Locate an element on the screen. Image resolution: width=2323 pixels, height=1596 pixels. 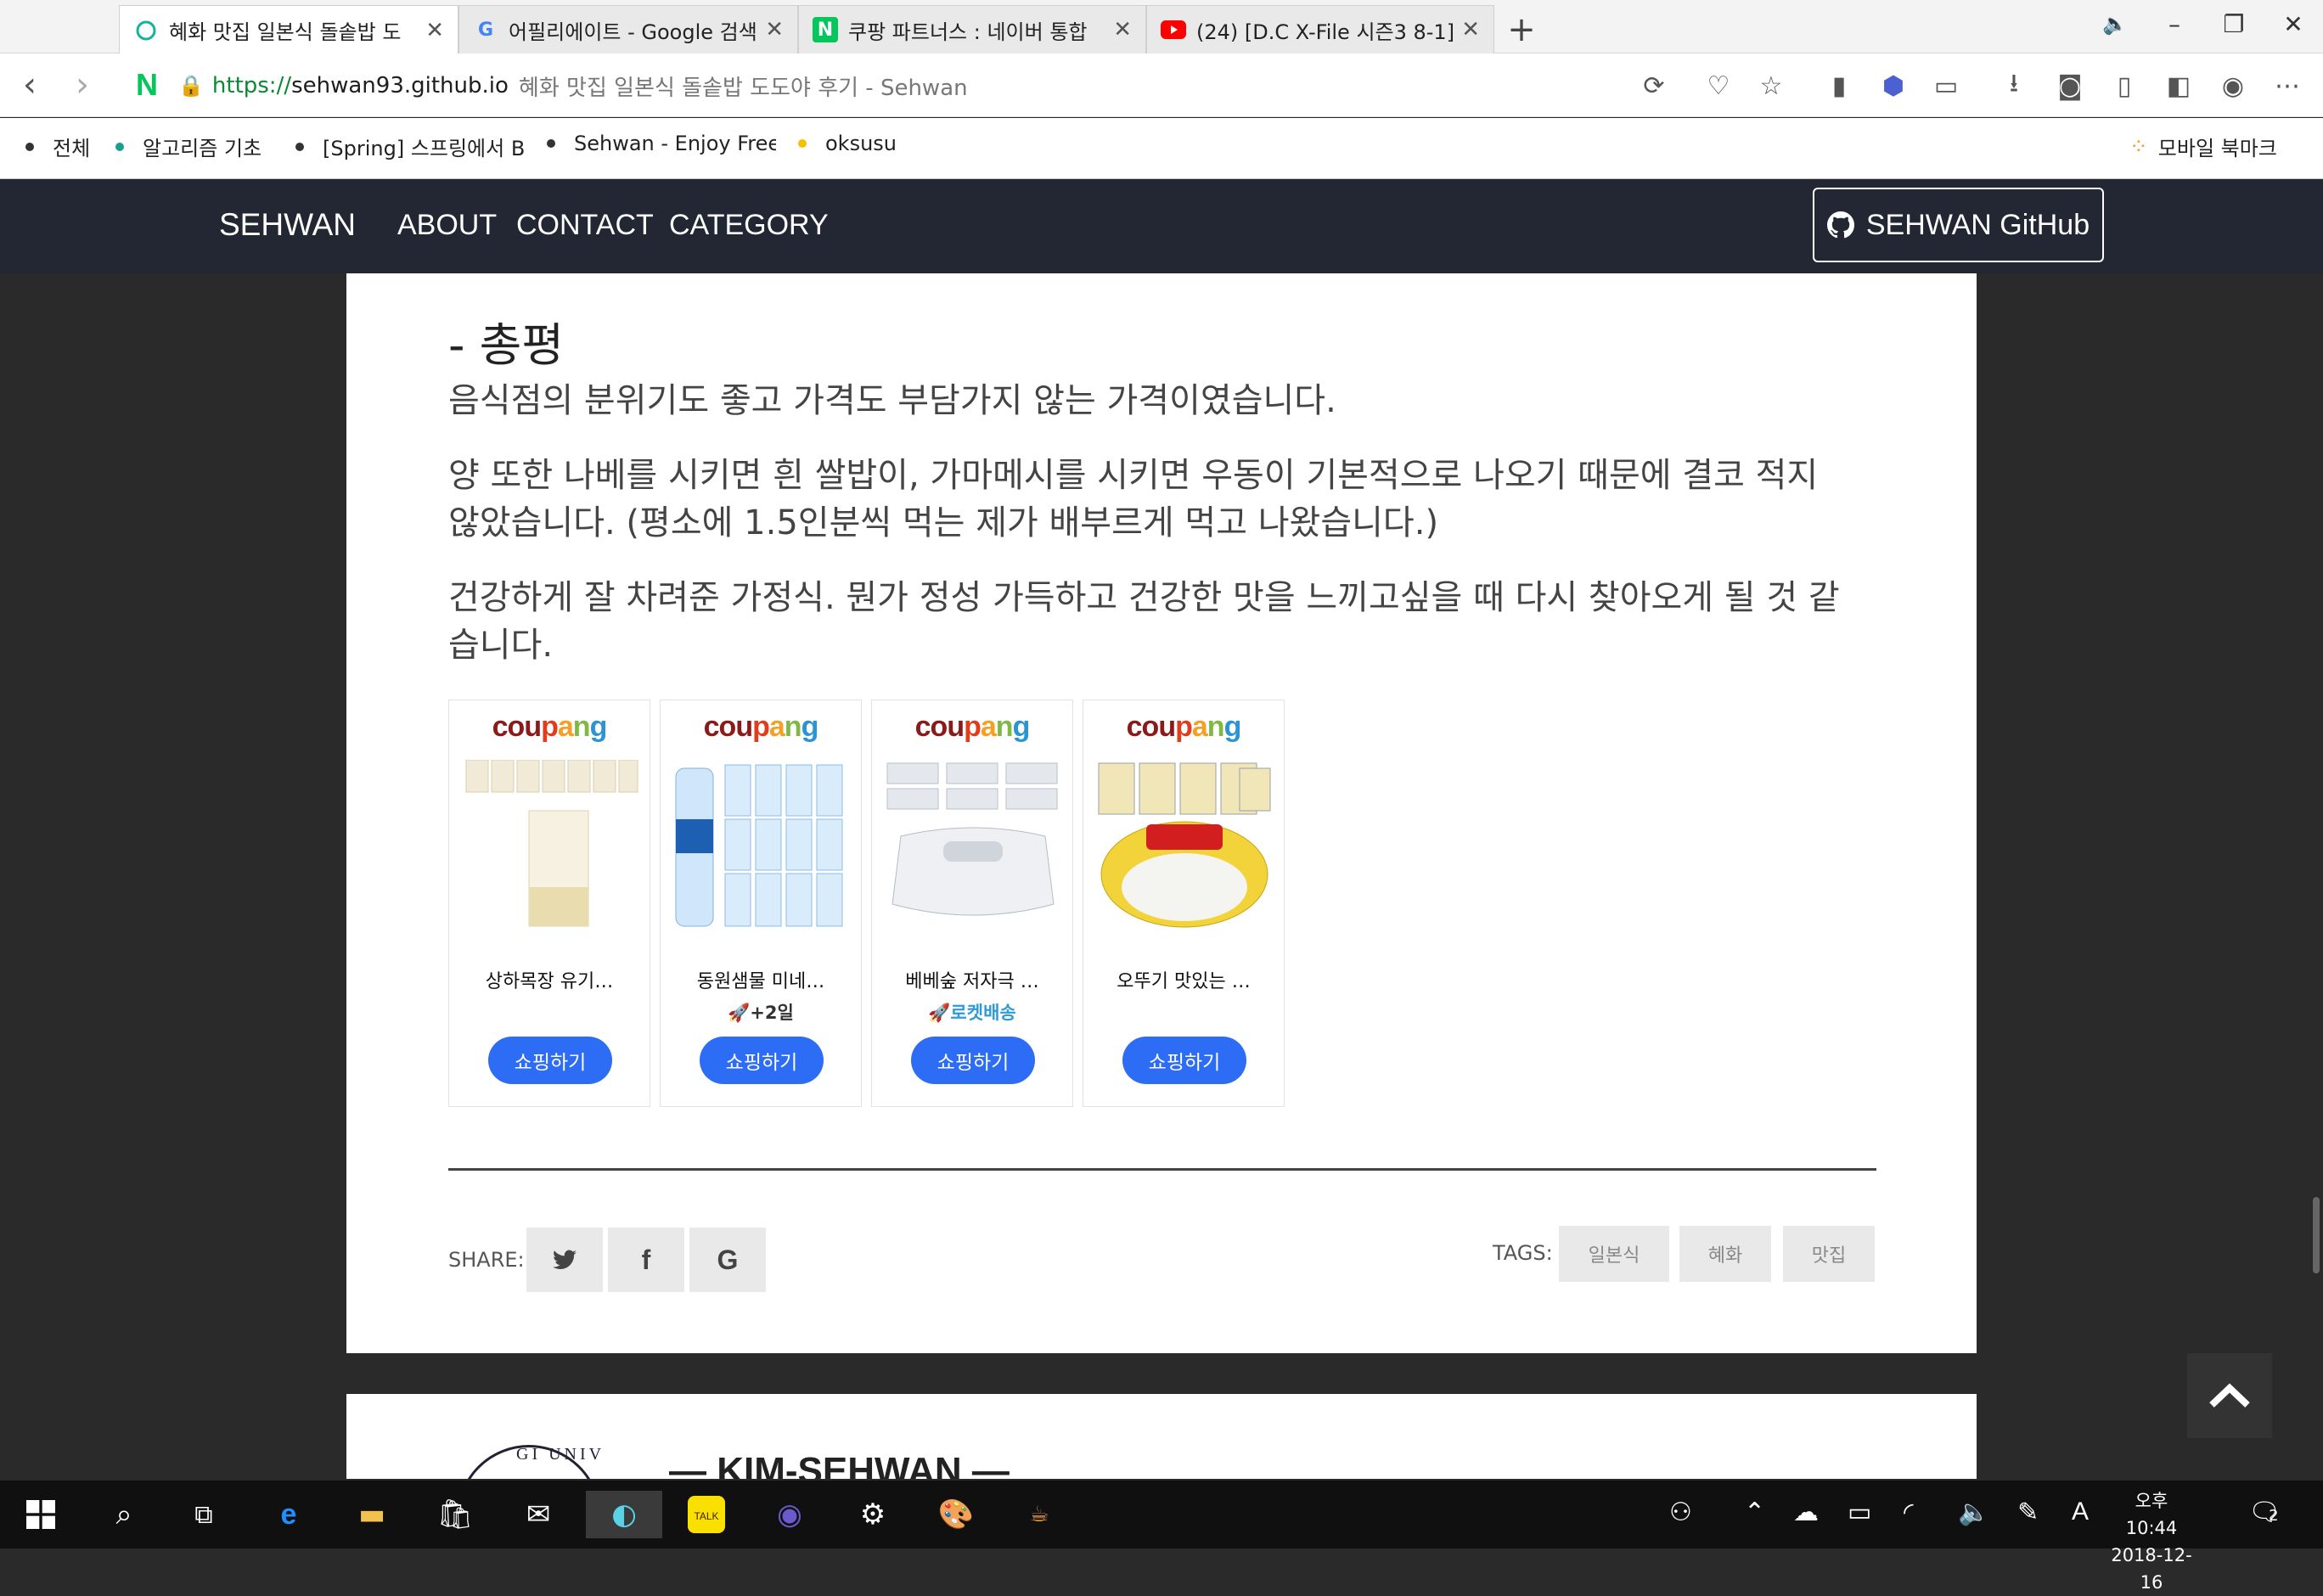
reader-icon: ▯ is located at coordinates (2124, 86).